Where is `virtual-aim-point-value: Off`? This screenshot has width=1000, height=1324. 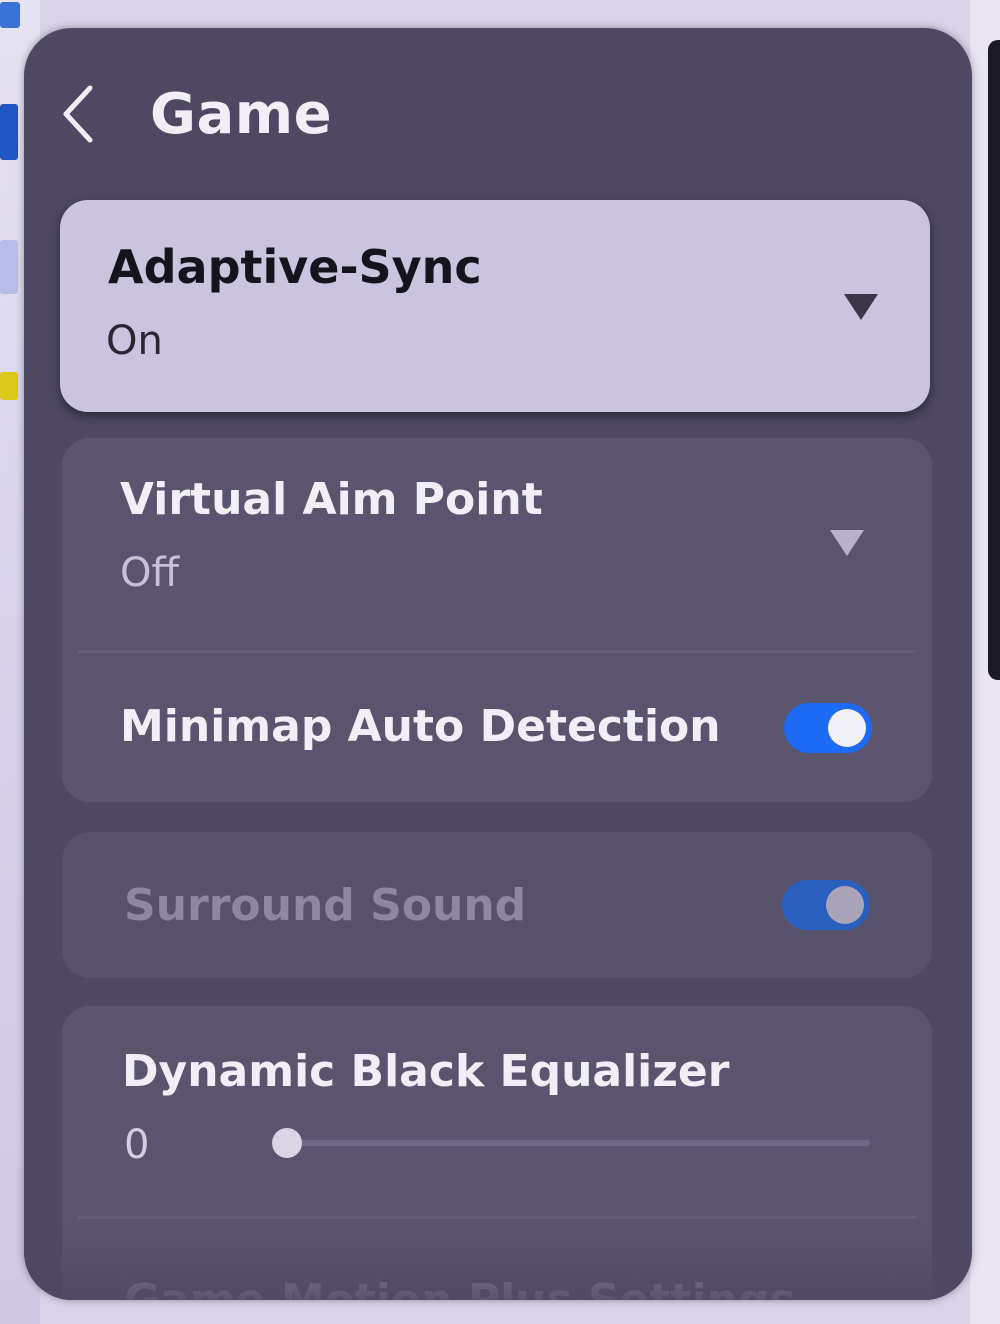
virtual-aim-point-value: Off is located at coordinates (150, 573).